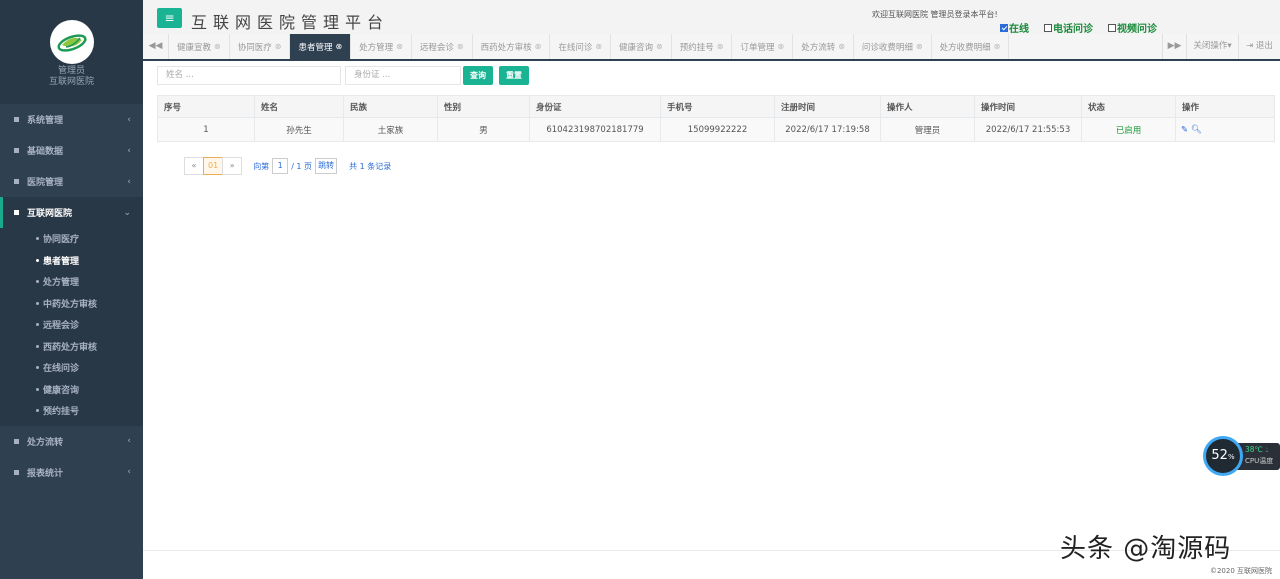 The height and width of the screenshot is (579, 1280). Describe the element at coordinates (71, 181) in the screenshot. I see `sidebar-item-hospital: 医院管理 ‹` at that location.